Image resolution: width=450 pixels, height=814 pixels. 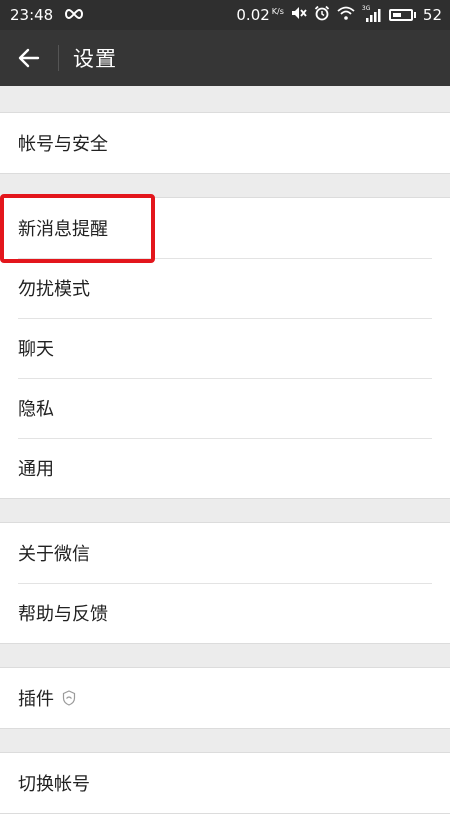 What do you see at coordinates (74, 15) in the screenshot?
I see `infinity-icon` at bounding box center [74, 15].